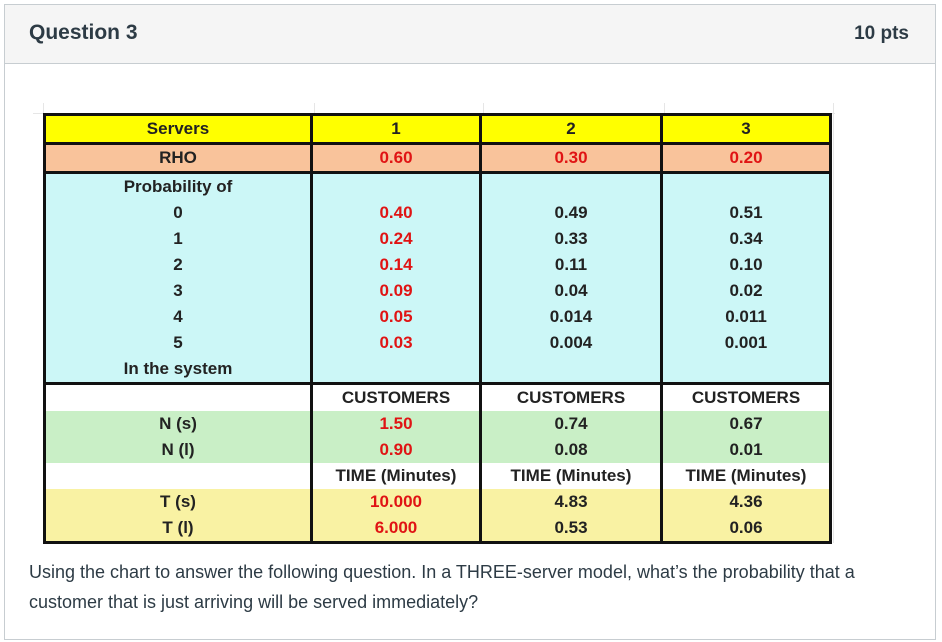 This screenshot has width=942, height=642. Describe the element at coordinates (746, 213) in the screenshot. I see `prob-value: 0.51` at that location.